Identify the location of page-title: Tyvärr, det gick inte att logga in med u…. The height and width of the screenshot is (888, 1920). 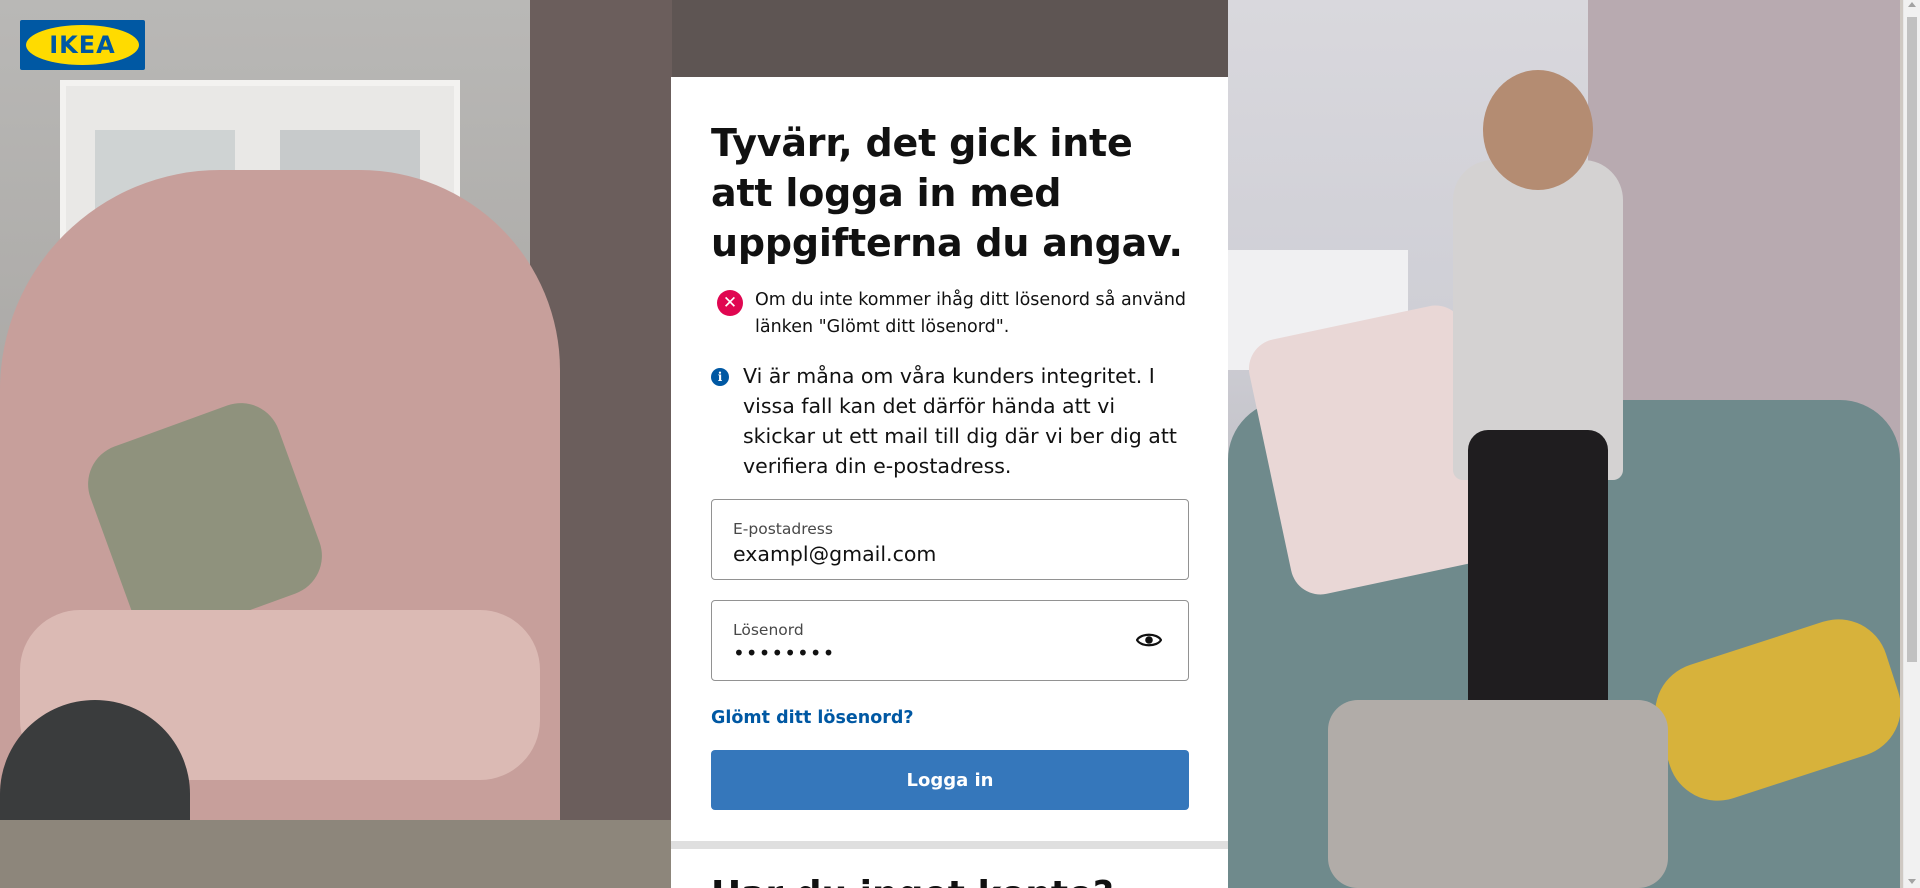
(947, 193).